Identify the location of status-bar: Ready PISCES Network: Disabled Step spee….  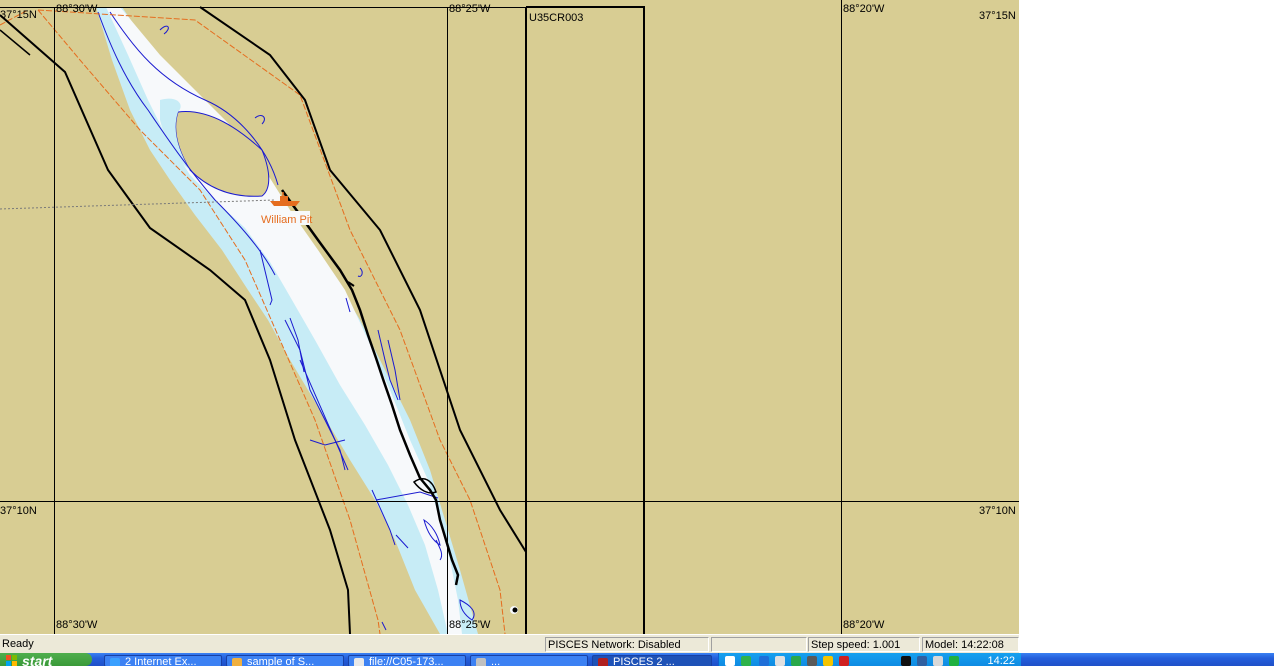
(509, 644).